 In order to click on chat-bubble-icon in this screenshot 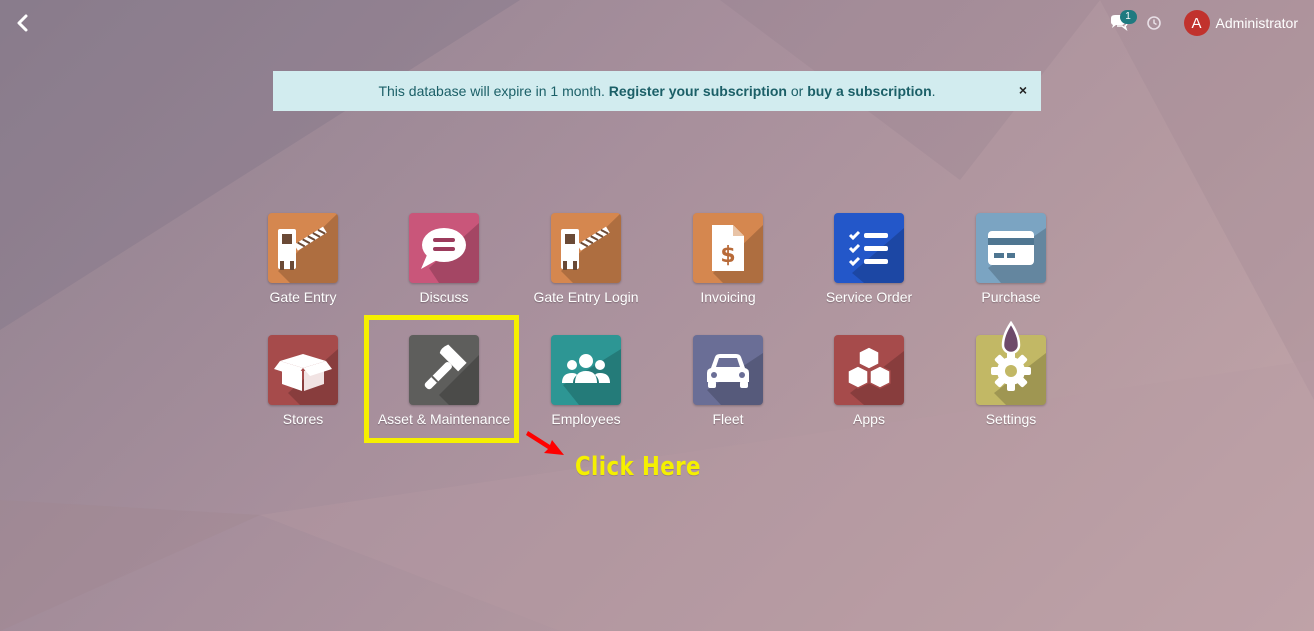, I will do `click(450, 253)`.